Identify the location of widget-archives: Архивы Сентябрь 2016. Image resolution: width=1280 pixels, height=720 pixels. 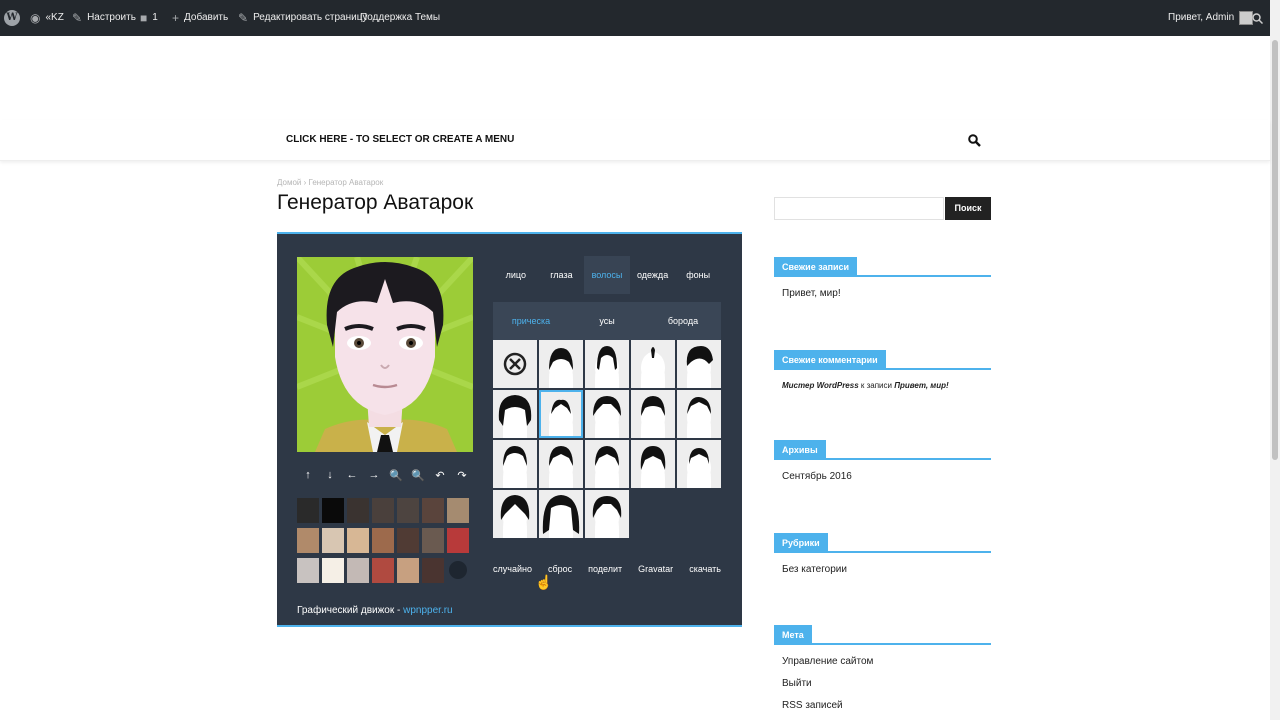
(882, 461).